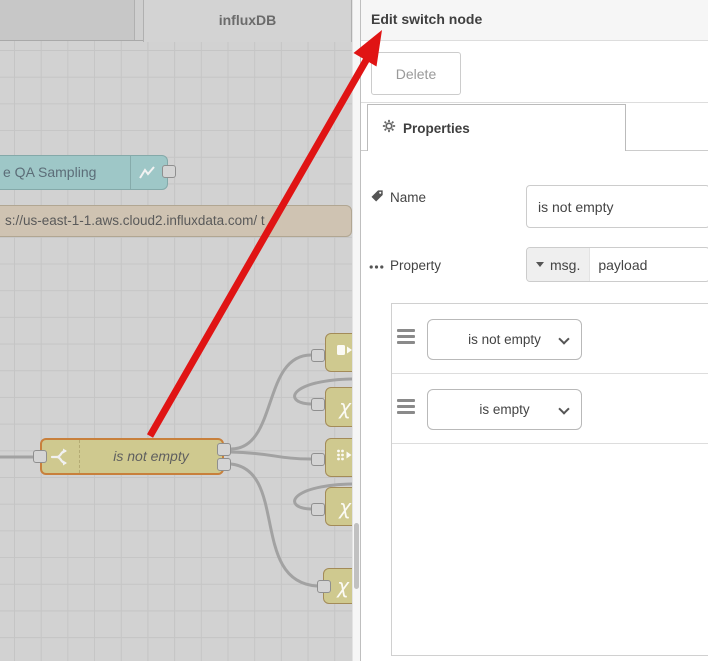  What do you see at coordinates (540, 264) in the screenshot?
I see `caret-down-icon` at bounding box center [540, 264].